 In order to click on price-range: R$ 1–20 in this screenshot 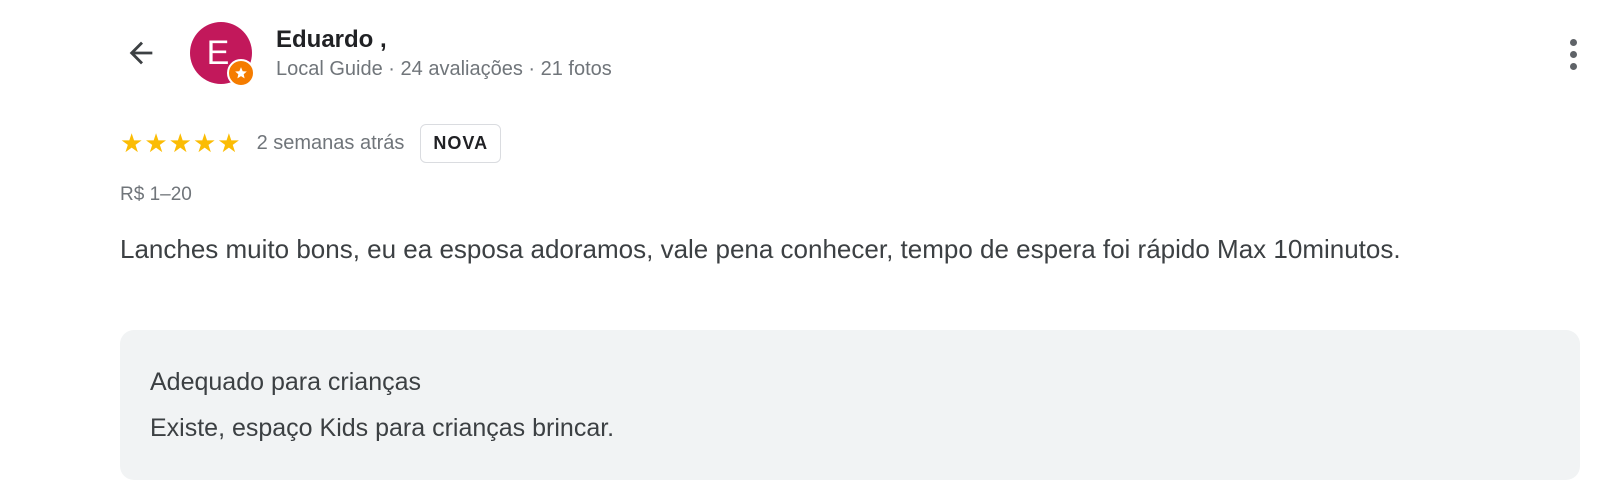, I will do `click(156, 194)`.